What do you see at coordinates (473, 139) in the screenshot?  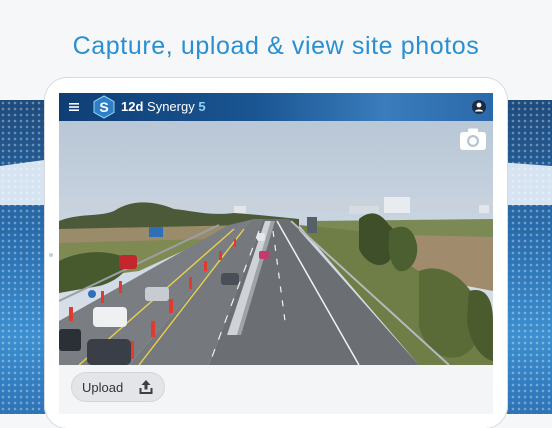 I see `camera-icon` at bounding box center [473, 139].